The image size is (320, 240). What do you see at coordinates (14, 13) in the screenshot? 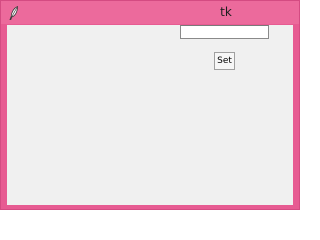
I see `feather-icon` at bounding box center [14, 13].